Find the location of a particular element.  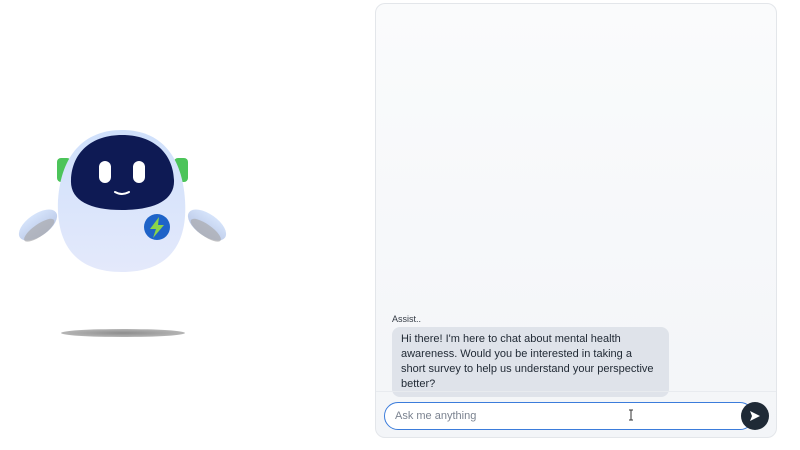

chat-input-row is located at coordinates (577, 417).